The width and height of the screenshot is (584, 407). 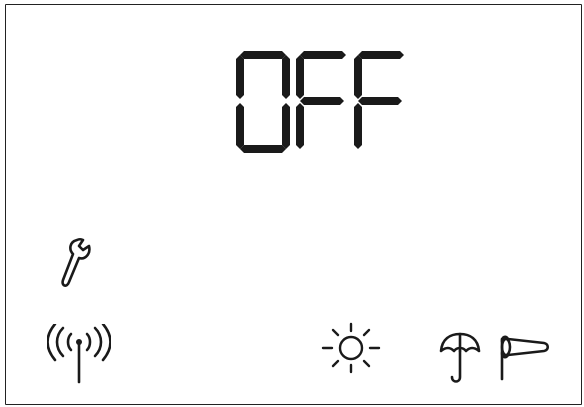 What do you see at coordinates (300, 126) in the screenshot?
I see `seg-f1-left-lower` at bounding box center [300, 126].